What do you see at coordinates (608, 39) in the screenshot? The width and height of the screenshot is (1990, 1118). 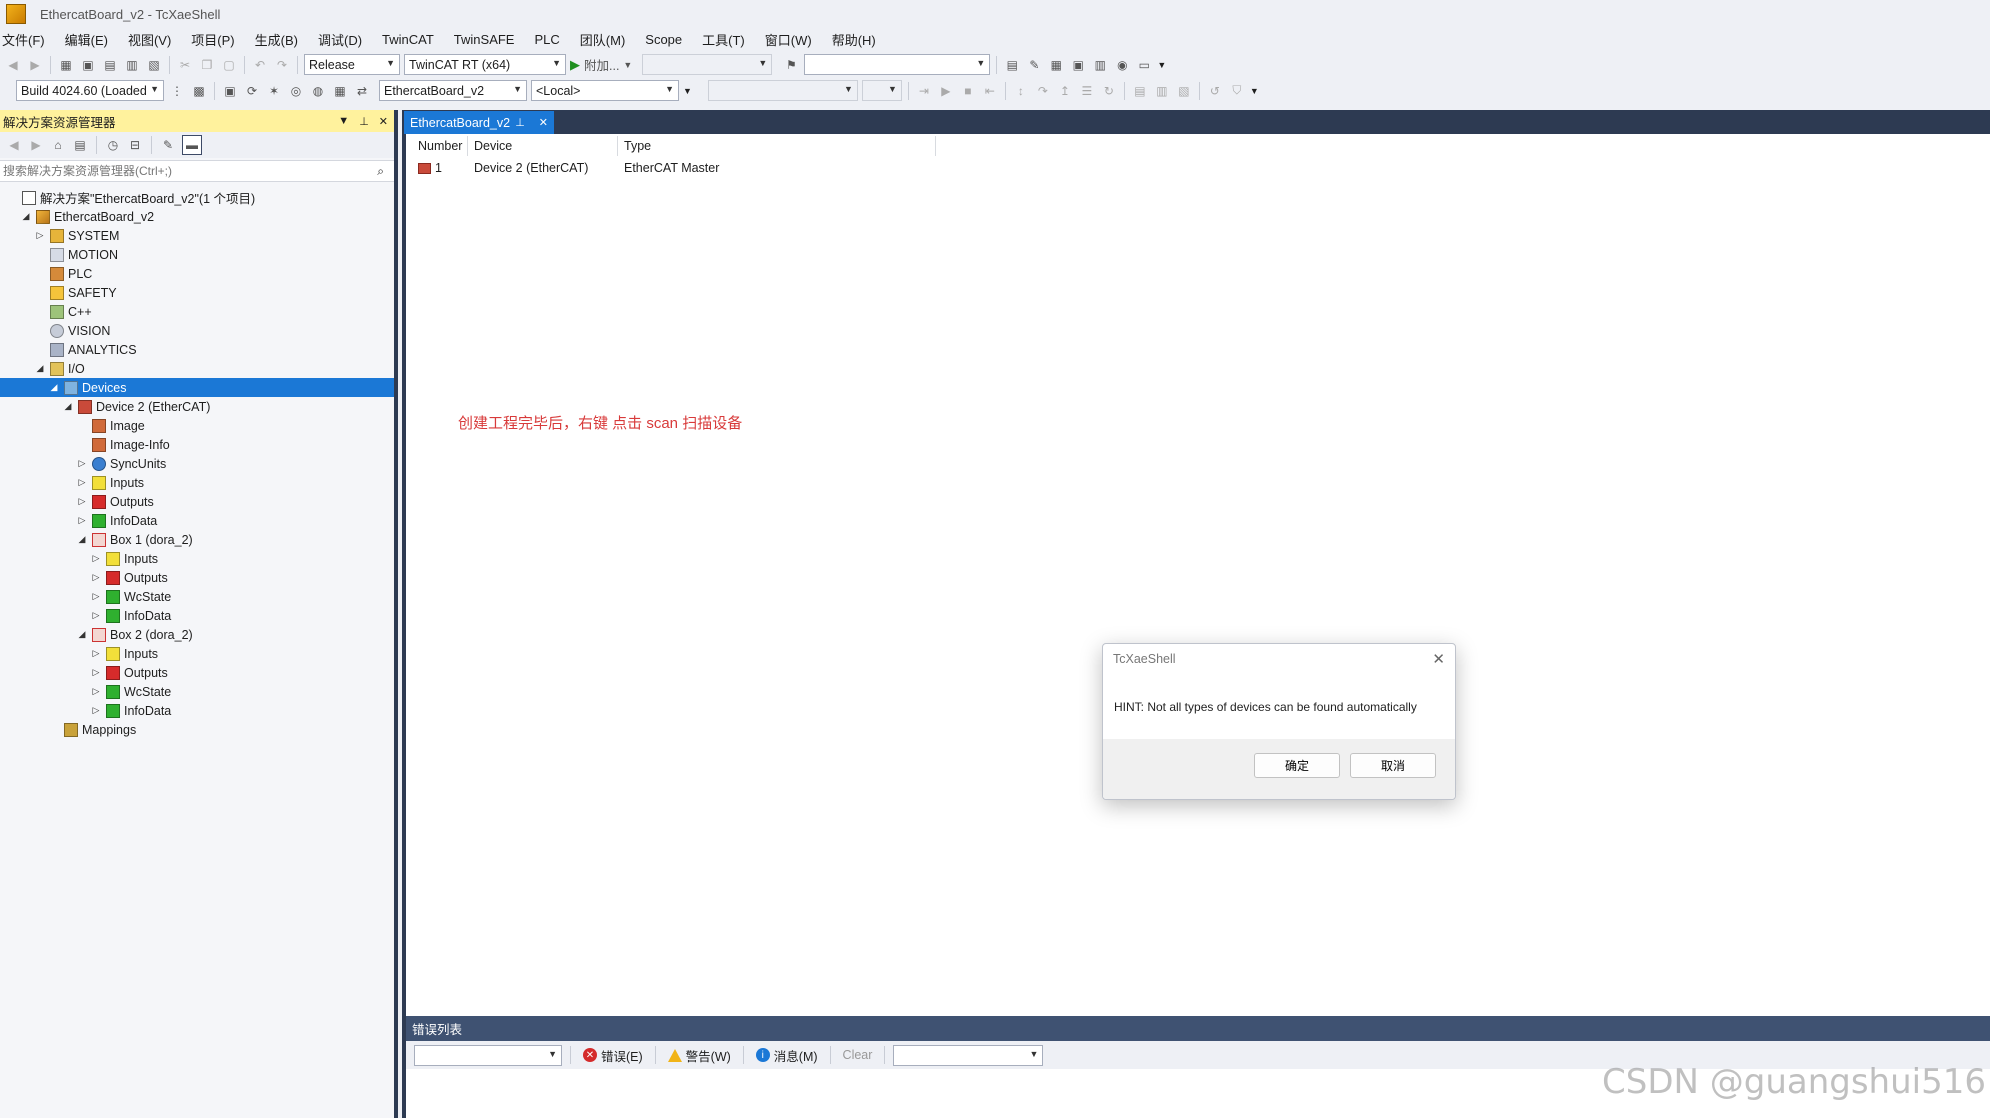 I see `menu-item: 团队(M)` at bounding box center [608, 39].